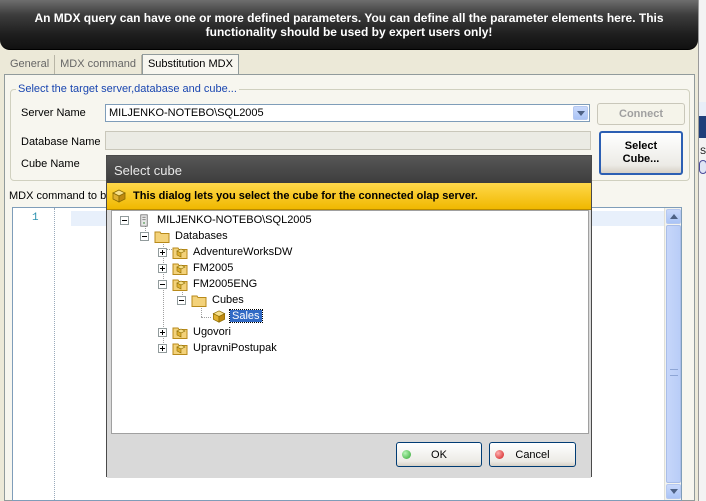  I want to click on databases-folder-label: Databases, so click(201, 236).